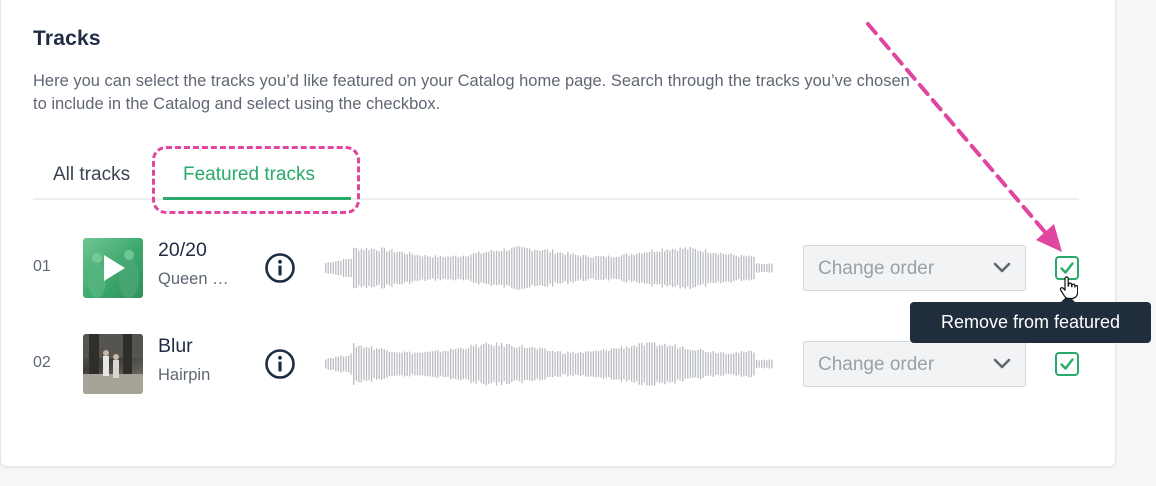 The height and width of the screenshot is (486, 1156). Describe the element at coordinates (876, 268) in the screenshot. I see `change-order-placeholder: Change order` at that location.